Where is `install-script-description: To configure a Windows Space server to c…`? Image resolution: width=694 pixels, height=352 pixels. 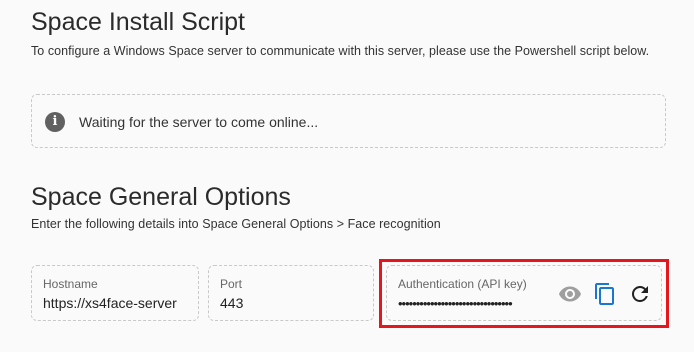
install-script-description: To configure a Windows Space server to c… is located at coordinates (340, 51).